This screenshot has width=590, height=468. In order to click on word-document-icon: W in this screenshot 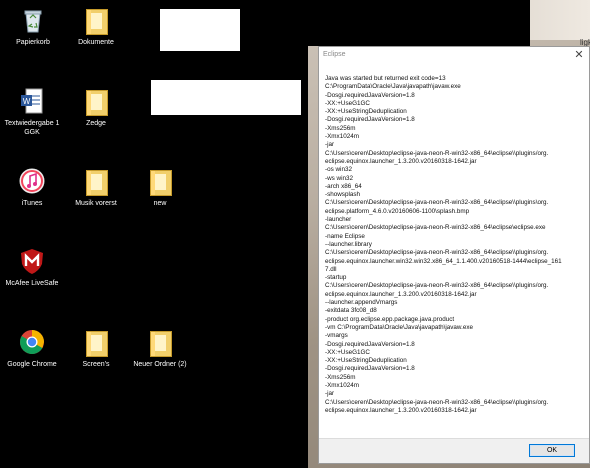, I will do `click(32, 101)`.